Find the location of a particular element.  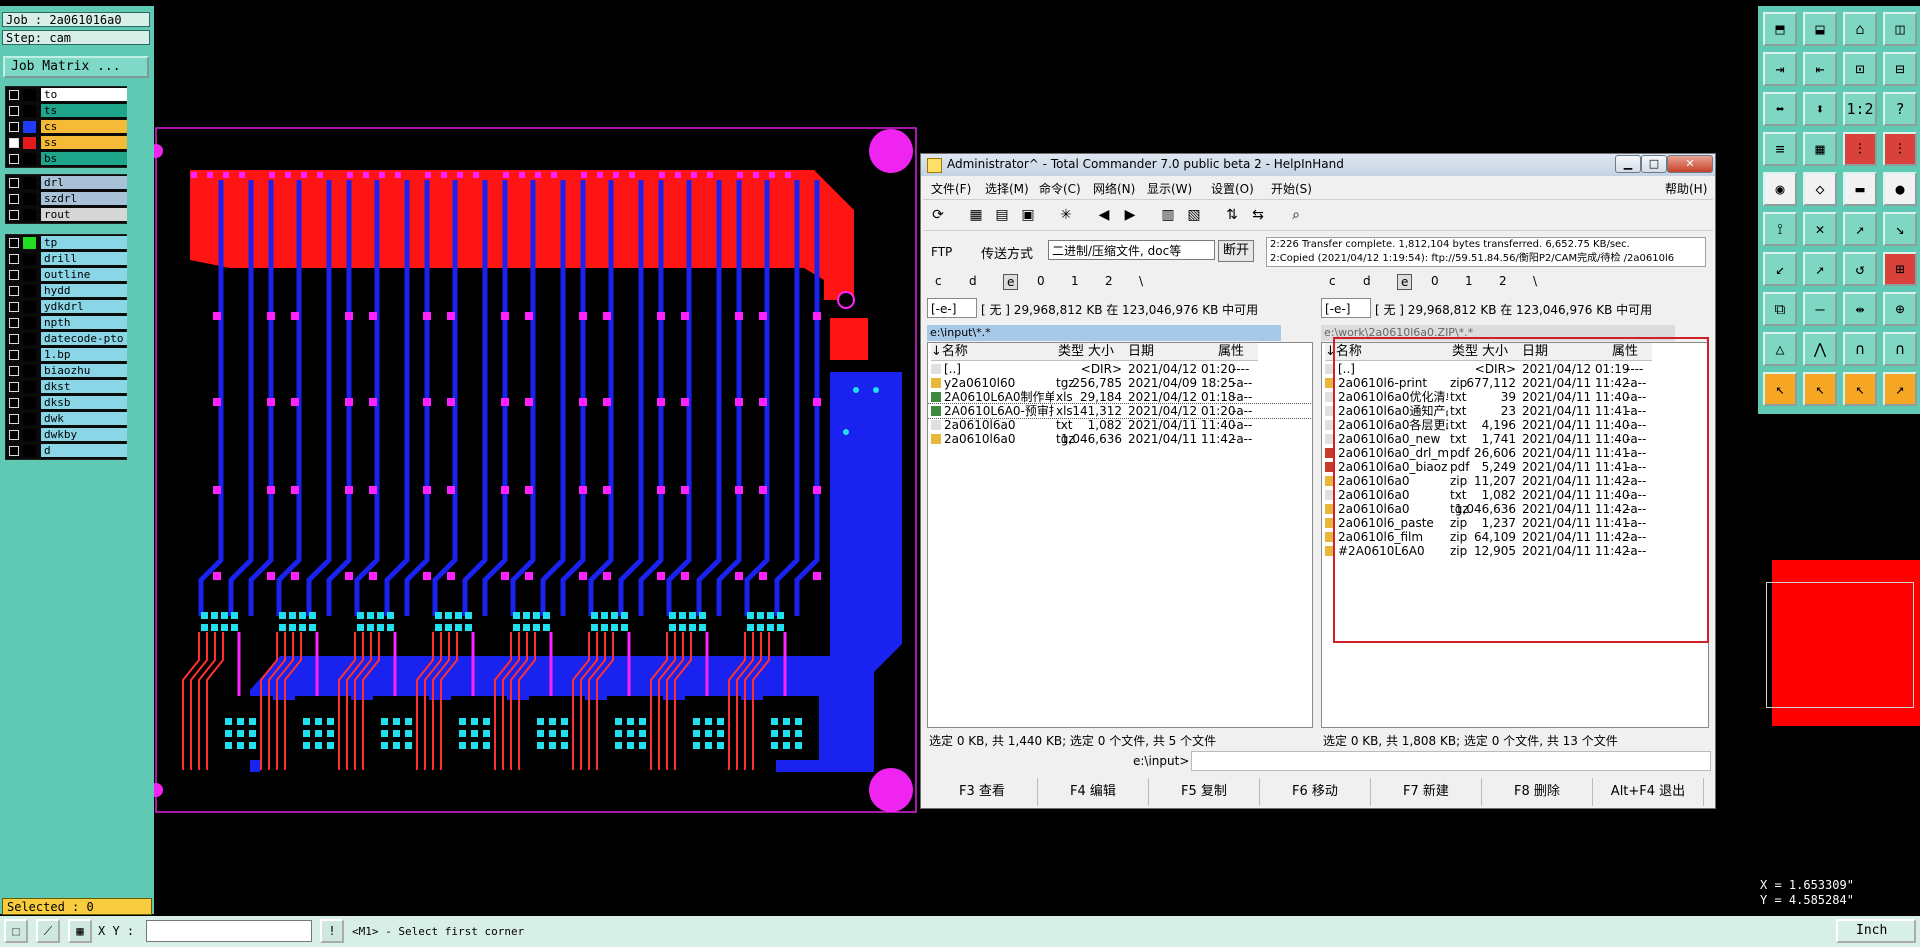

layer-row: tp is located at coordinates (66, 243).